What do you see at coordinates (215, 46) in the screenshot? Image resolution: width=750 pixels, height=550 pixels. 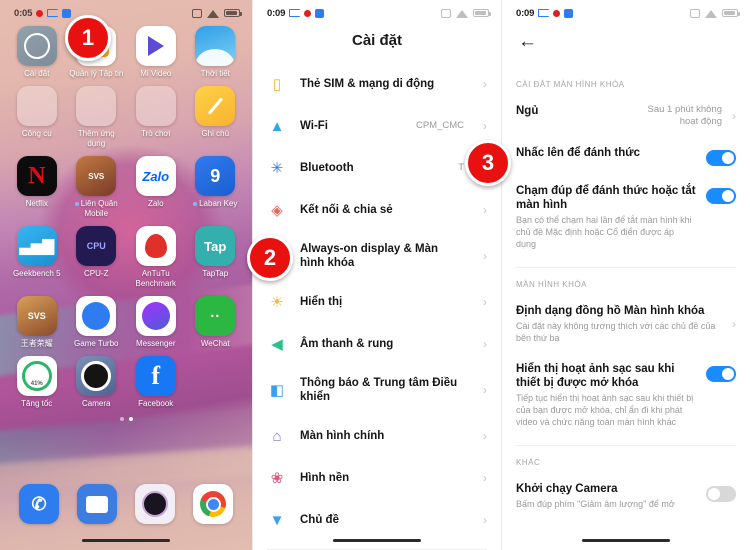 I see `weather-icon` at bounding box center [215, 46].